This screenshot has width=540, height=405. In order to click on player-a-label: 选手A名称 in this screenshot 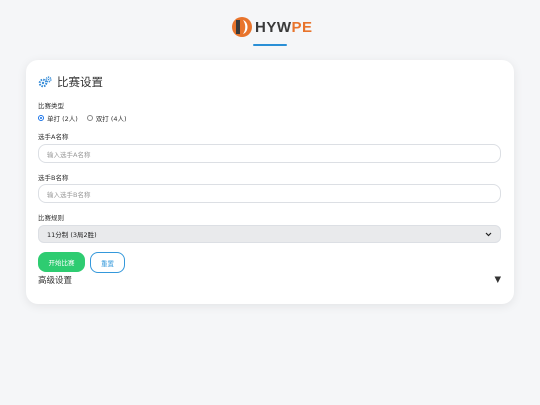, I will do `click(53, 137)`.